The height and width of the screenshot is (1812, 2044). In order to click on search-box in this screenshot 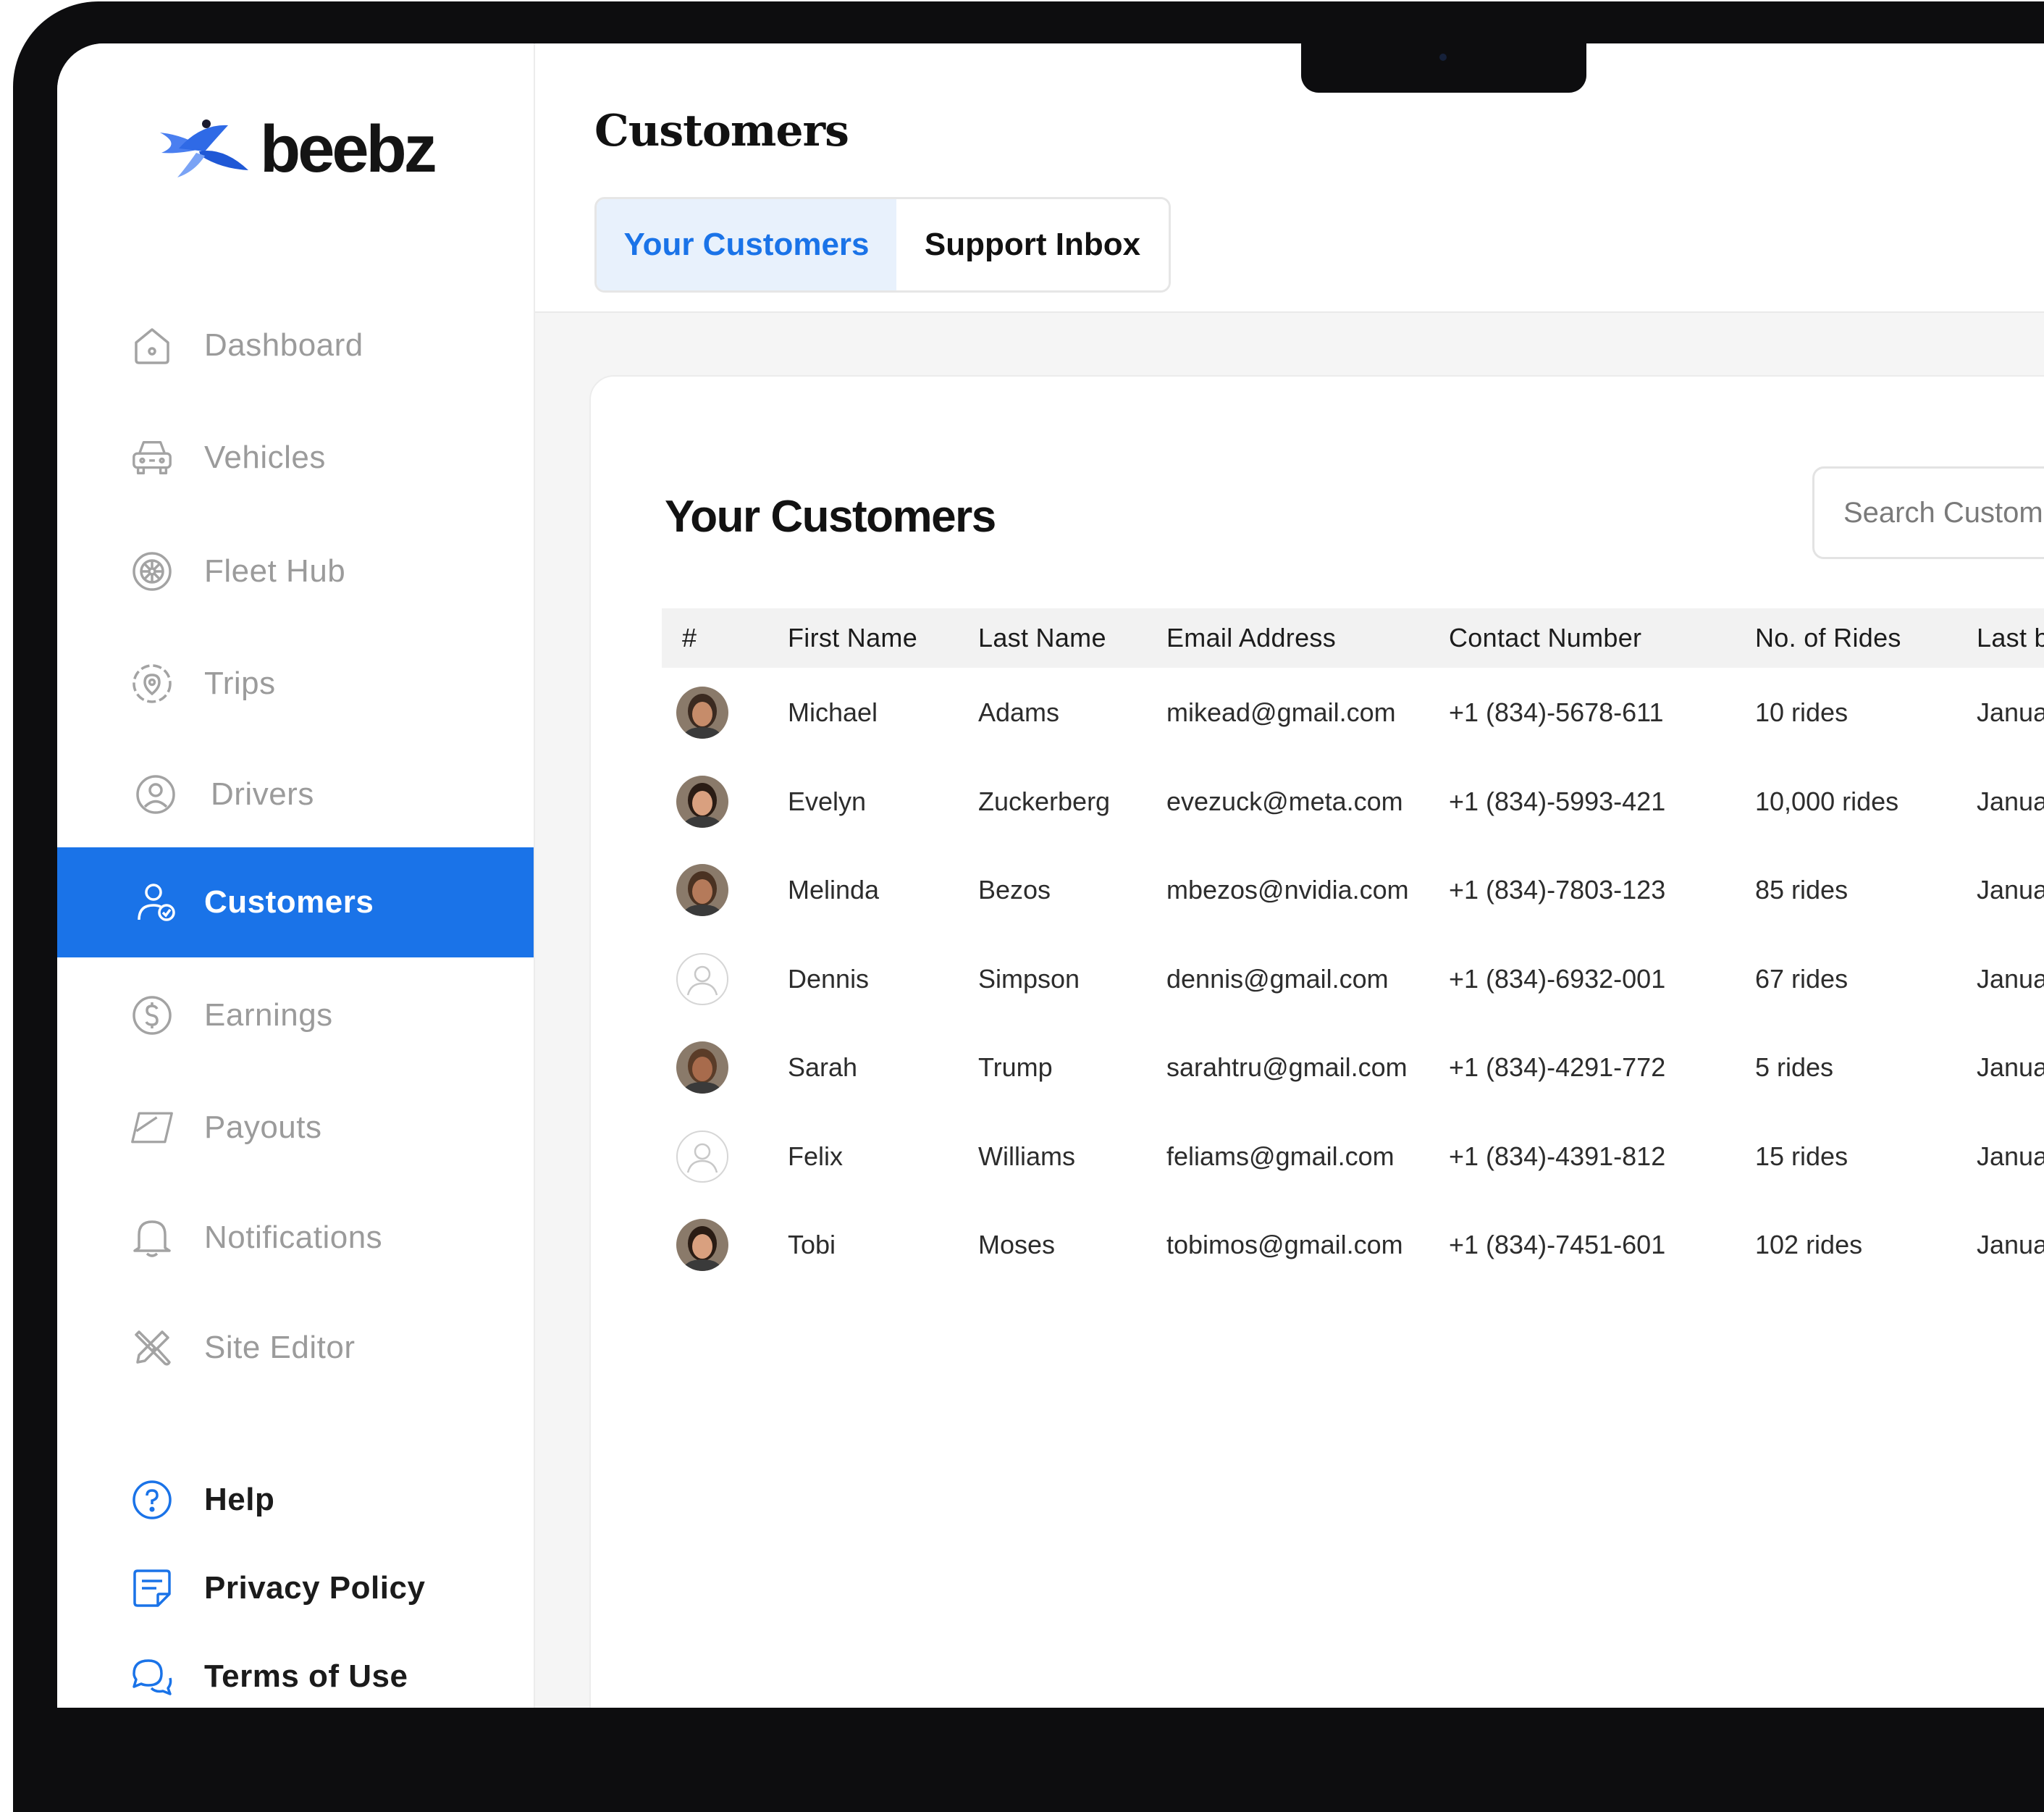, I will do `click(1928, 513)`.